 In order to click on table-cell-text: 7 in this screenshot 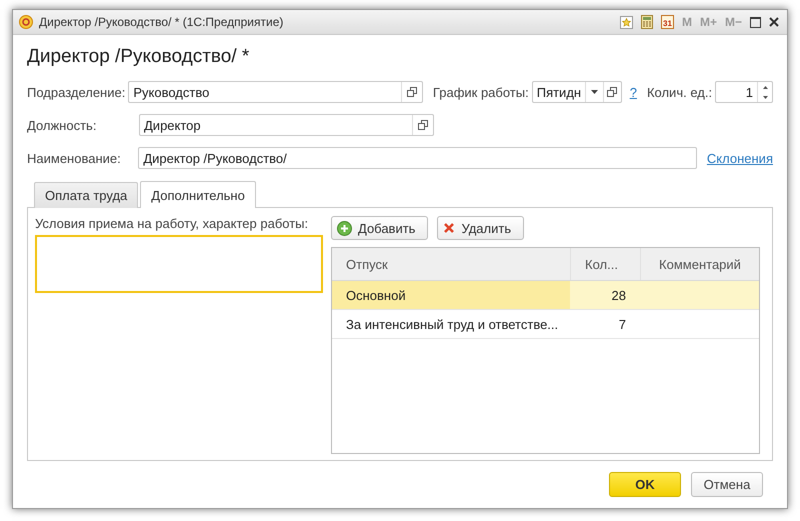, I will do `click(622, 325)`.